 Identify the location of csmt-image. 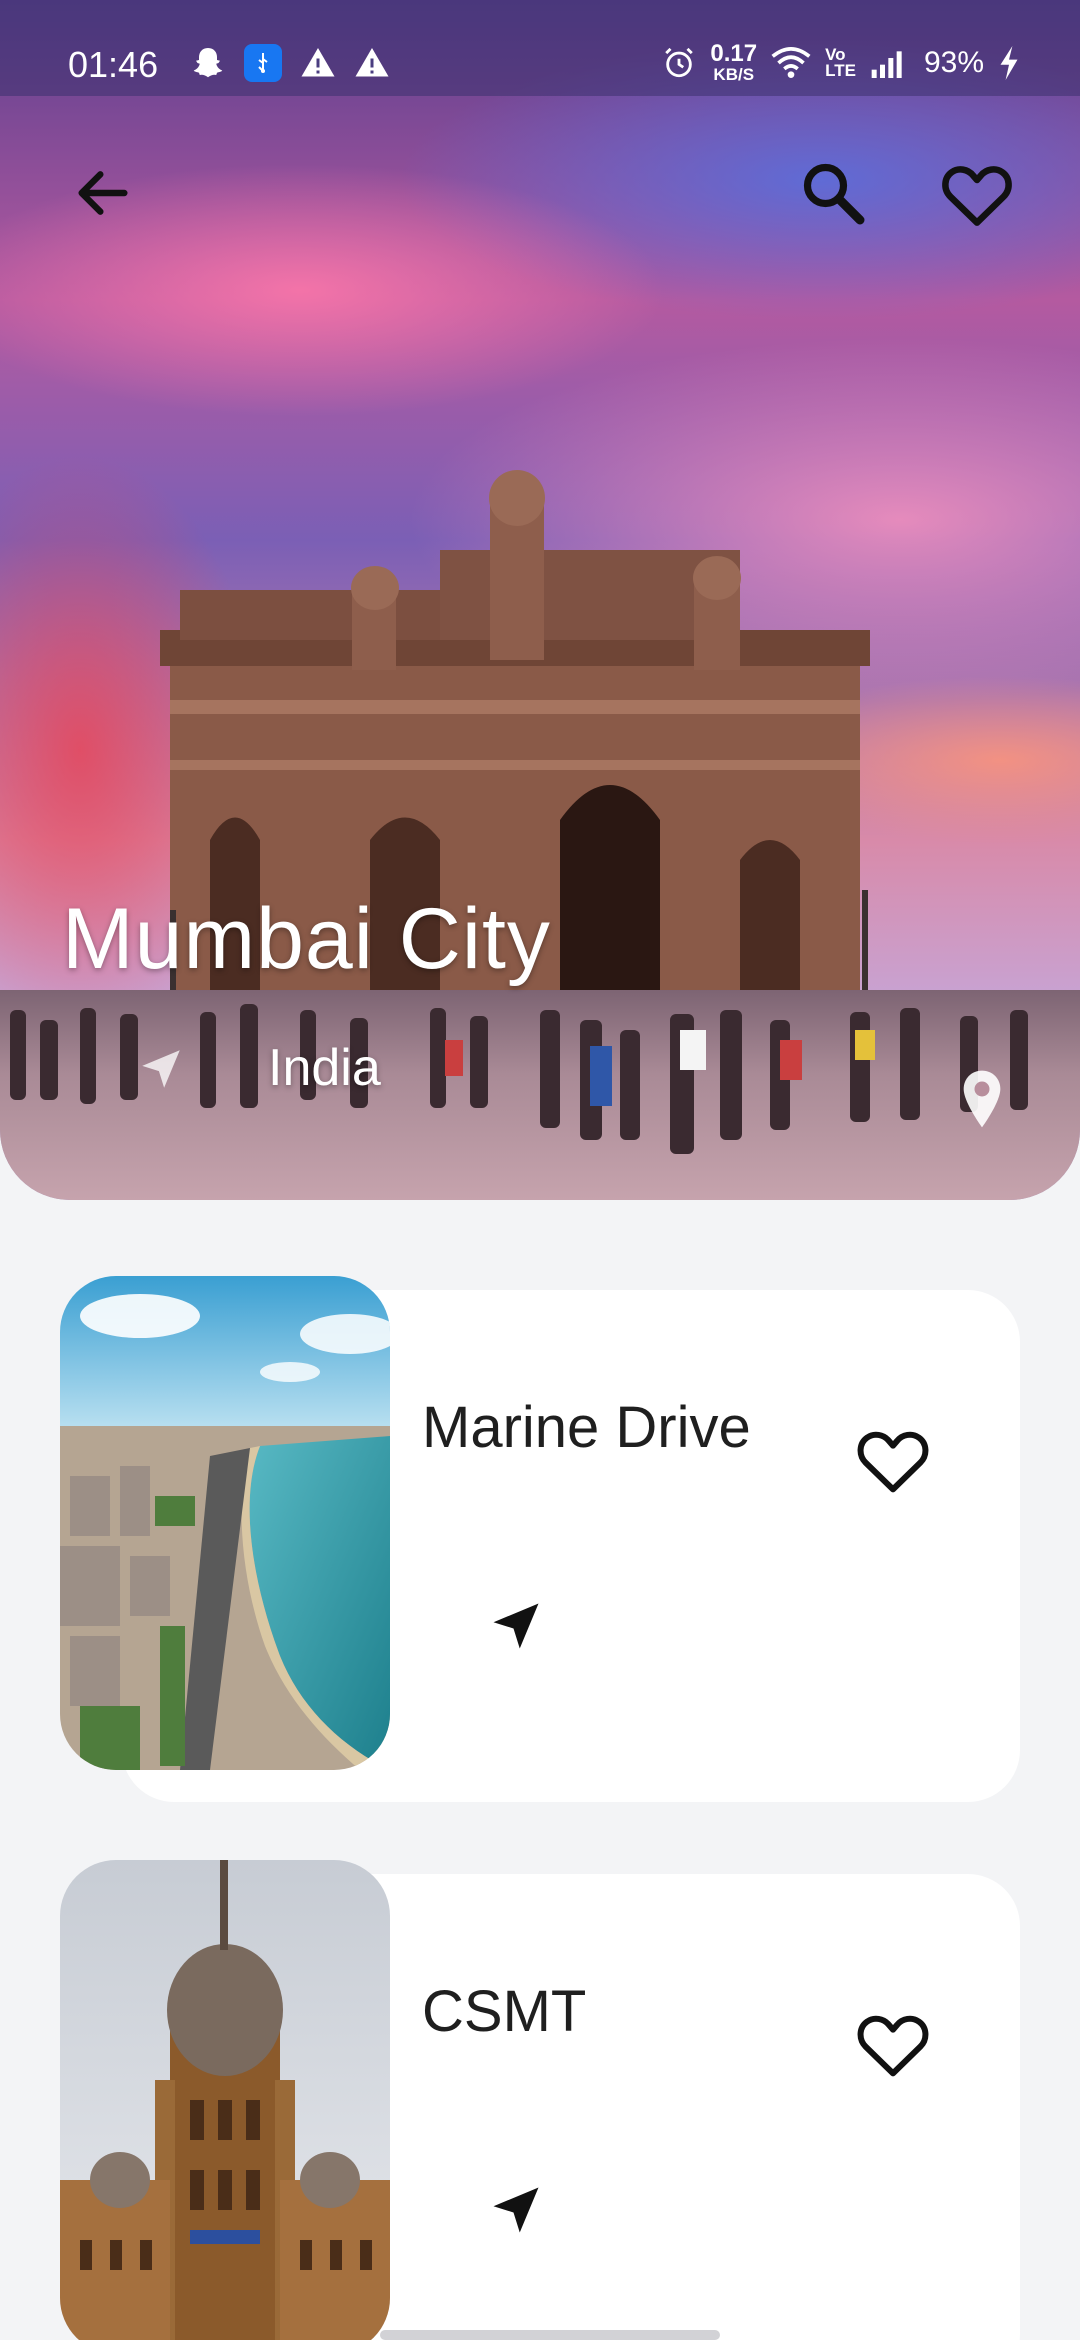
(225, 2100).